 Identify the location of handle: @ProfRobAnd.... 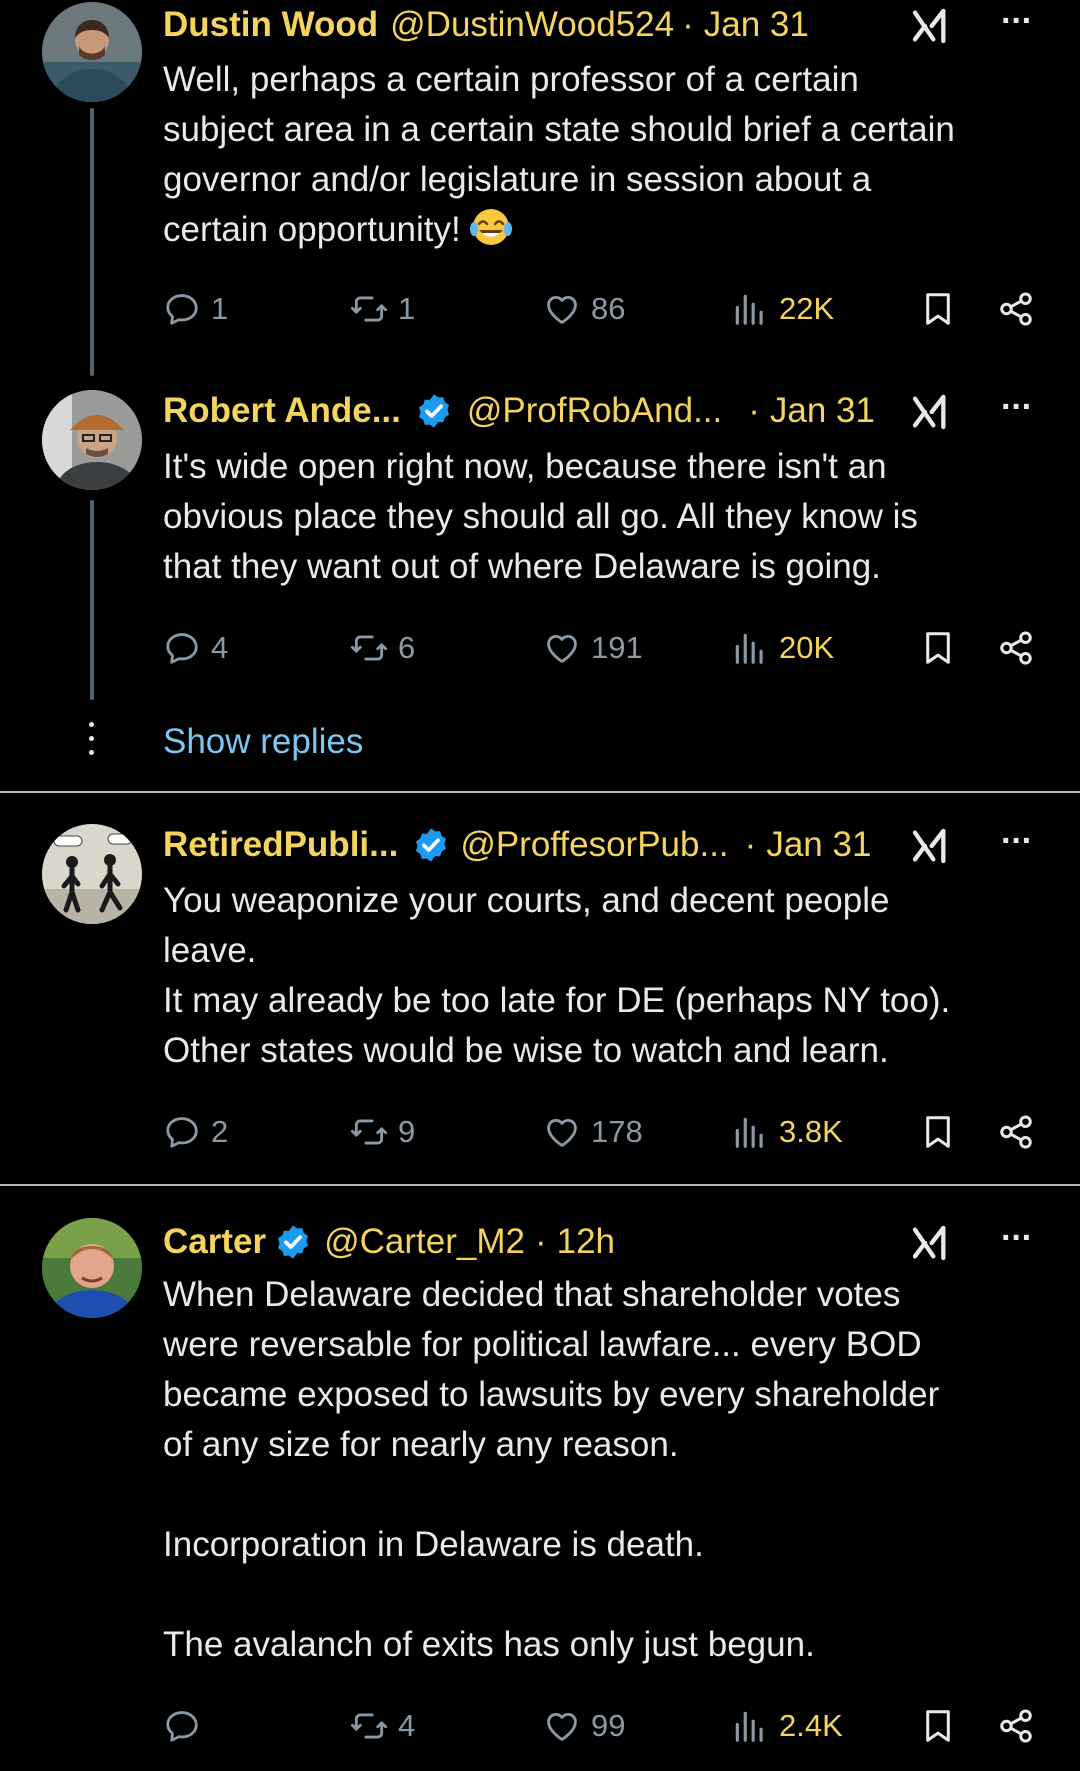
(594, 411).